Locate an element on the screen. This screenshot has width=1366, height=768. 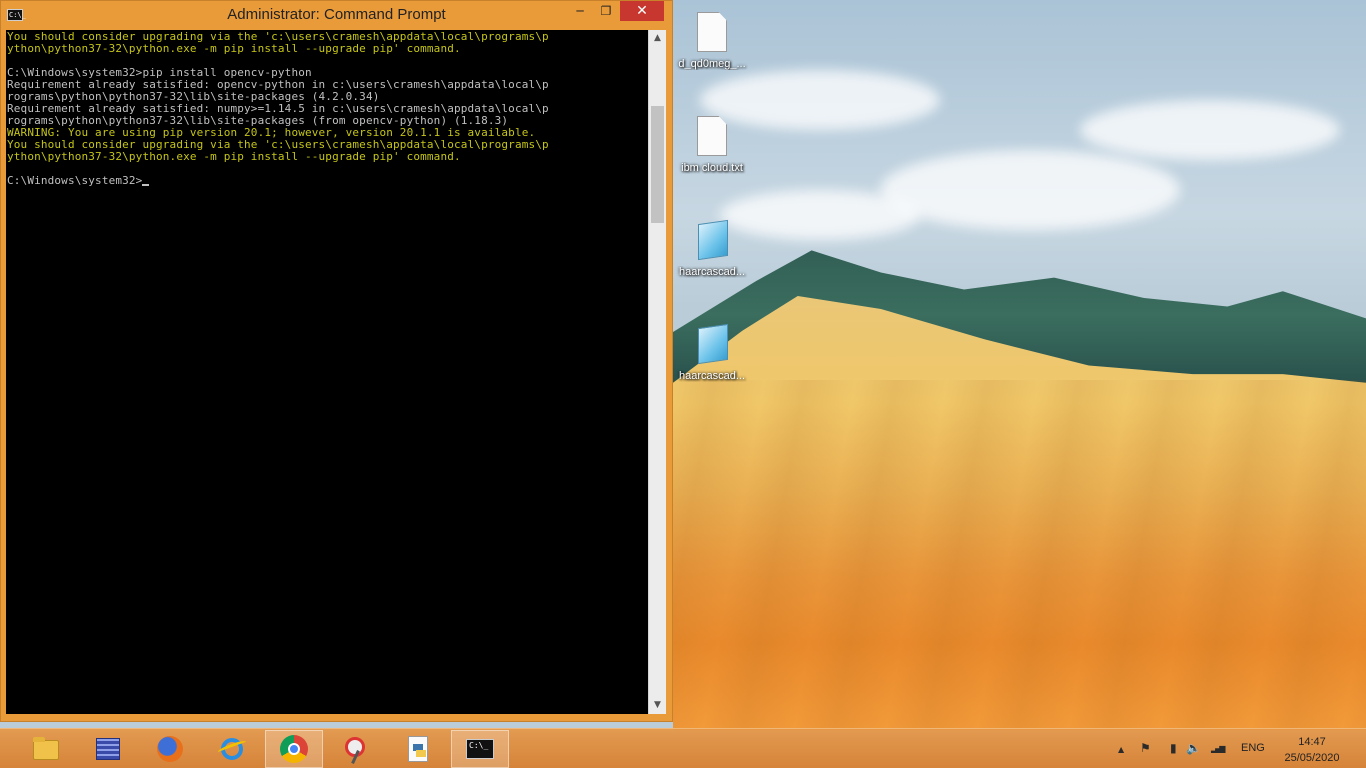
clock-date: 25/05/2020 is located at coordinates (1312, 758).